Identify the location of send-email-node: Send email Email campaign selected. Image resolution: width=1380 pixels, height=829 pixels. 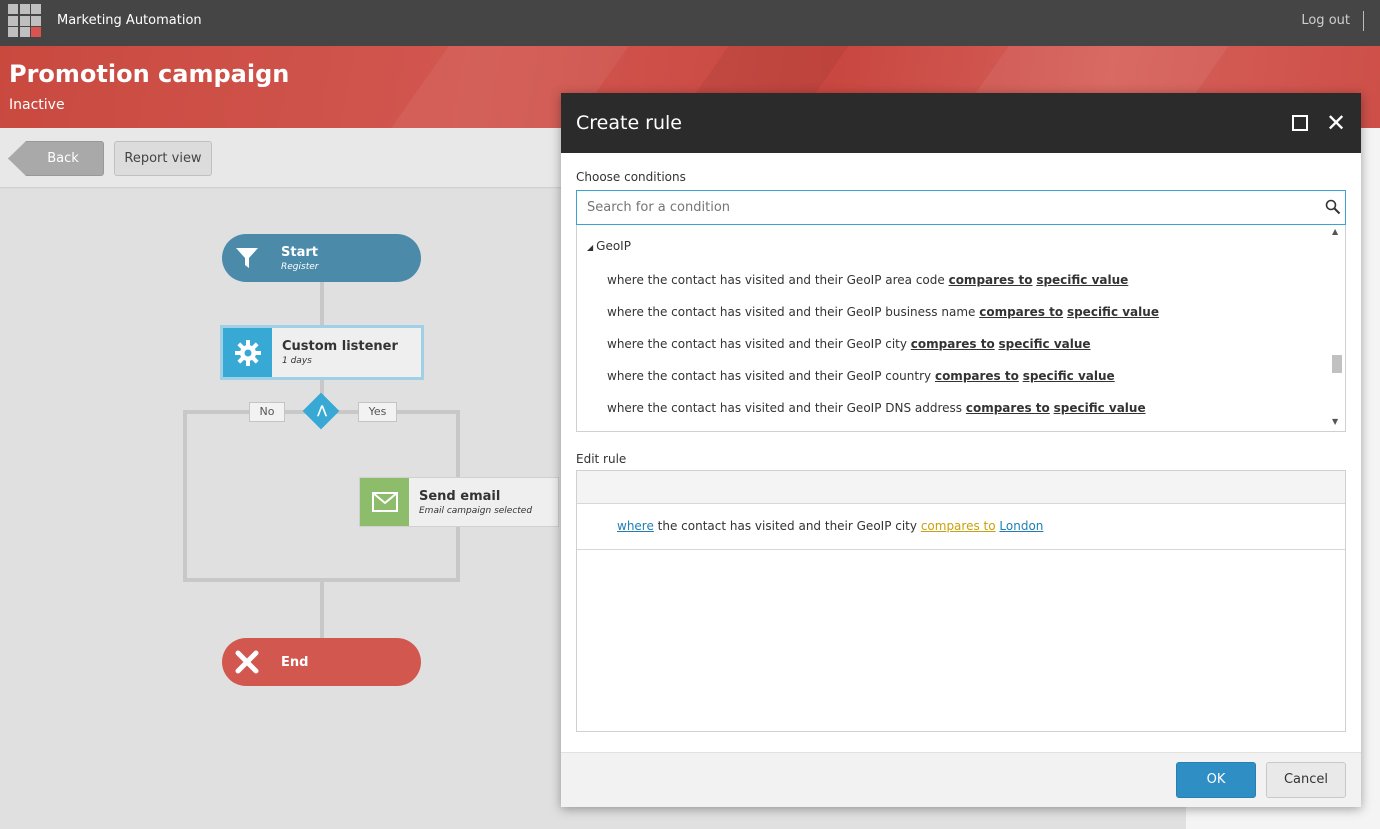
(459, 502).